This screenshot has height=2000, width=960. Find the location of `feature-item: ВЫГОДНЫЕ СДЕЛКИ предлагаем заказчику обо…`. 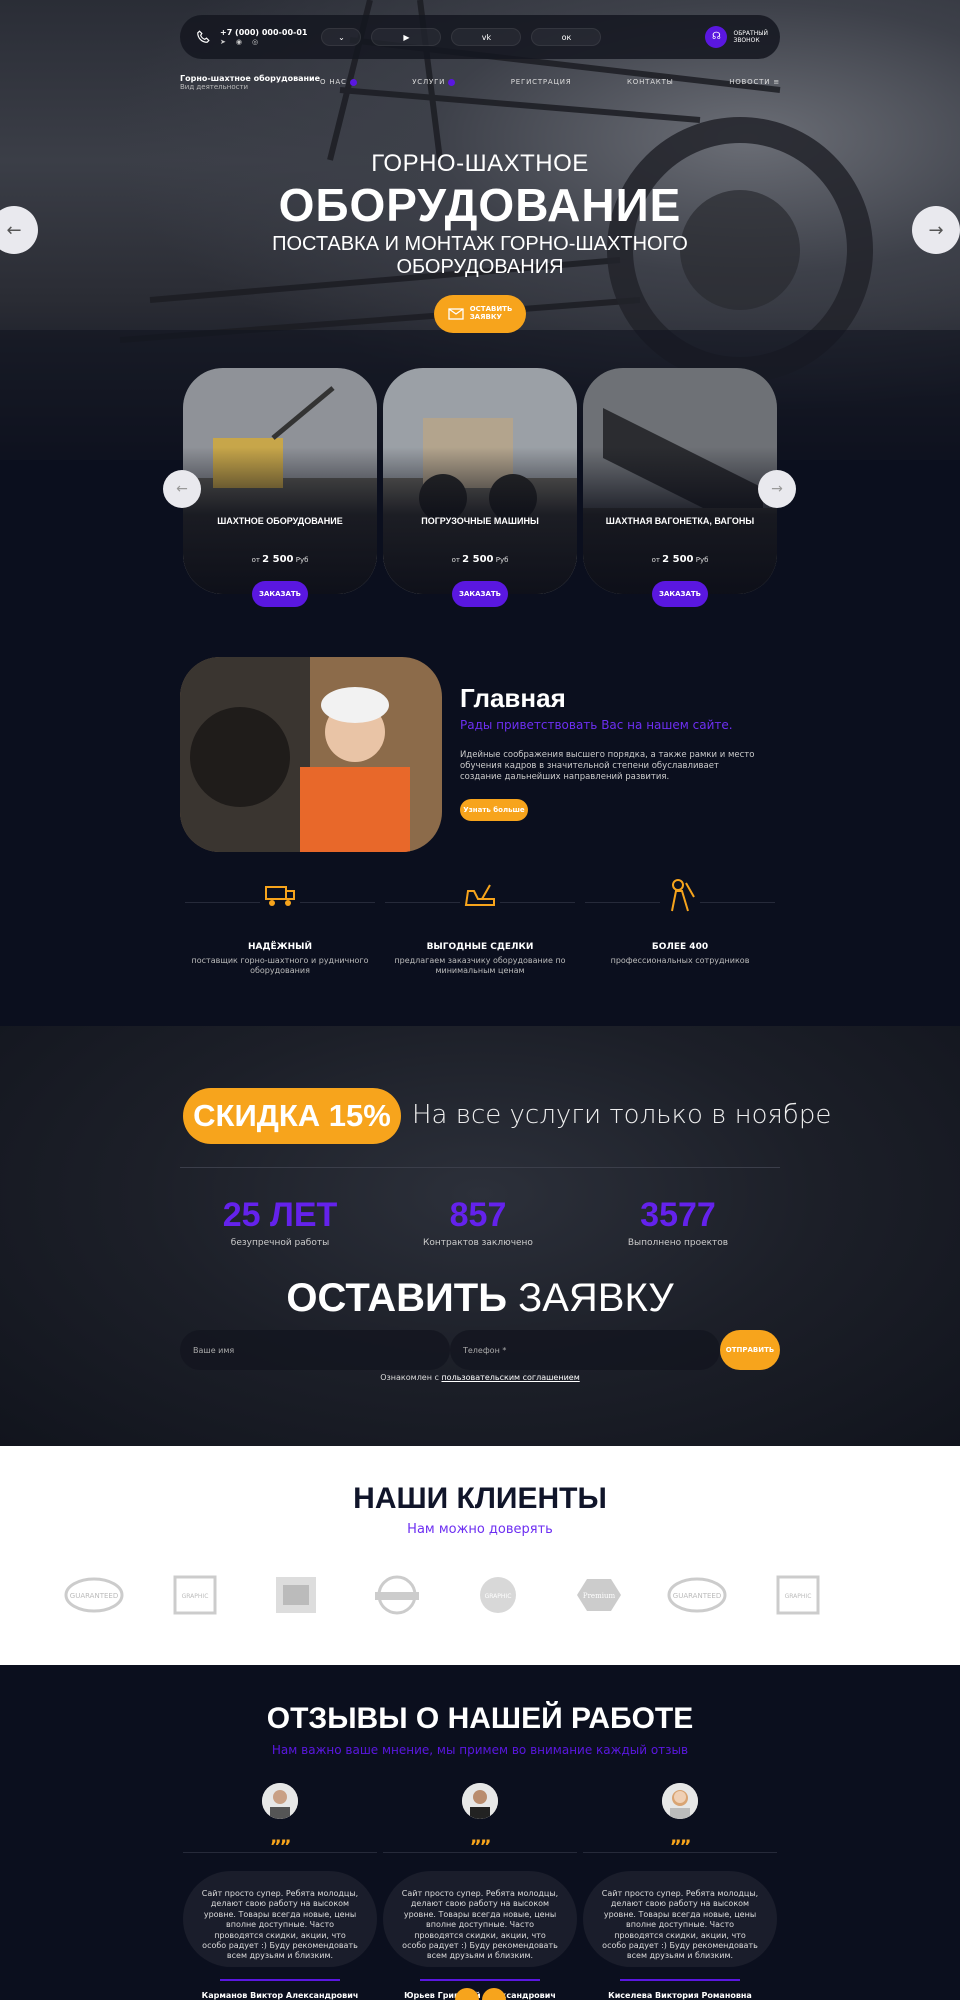

feature-item: ВЫГОДНЫЕ СДЕЛКИ предлагаем заказчику обо… is located at coordinates (480, 926).